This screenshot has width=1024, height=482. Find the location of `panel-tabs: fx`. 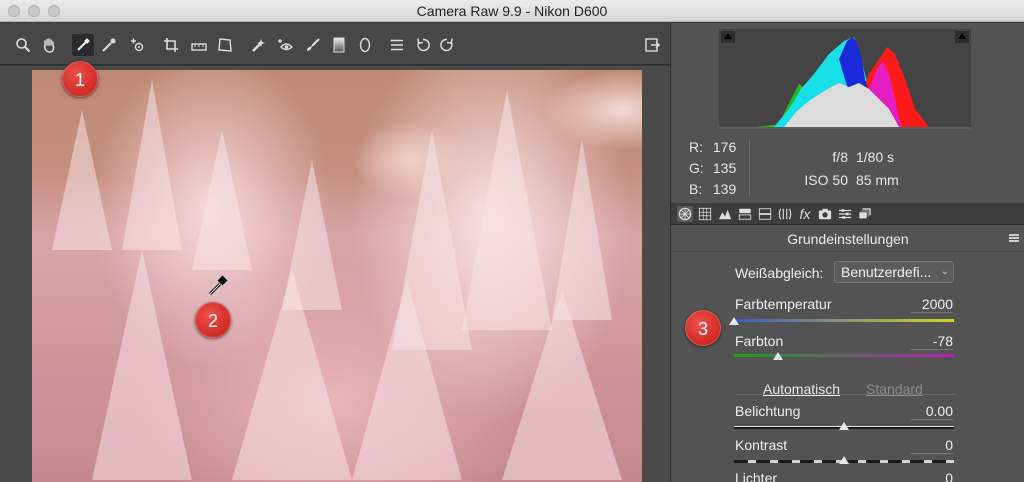

panel-tabs: fx is located at coordinates (847, 214).